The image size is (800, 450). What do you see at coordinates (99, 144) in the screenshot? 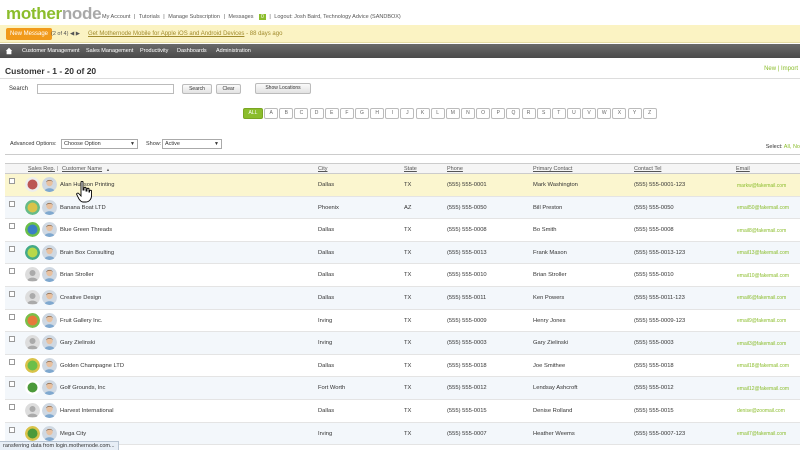
I see `advanced-options-select: Choose Option ▼` at bounding box center [99, 144].